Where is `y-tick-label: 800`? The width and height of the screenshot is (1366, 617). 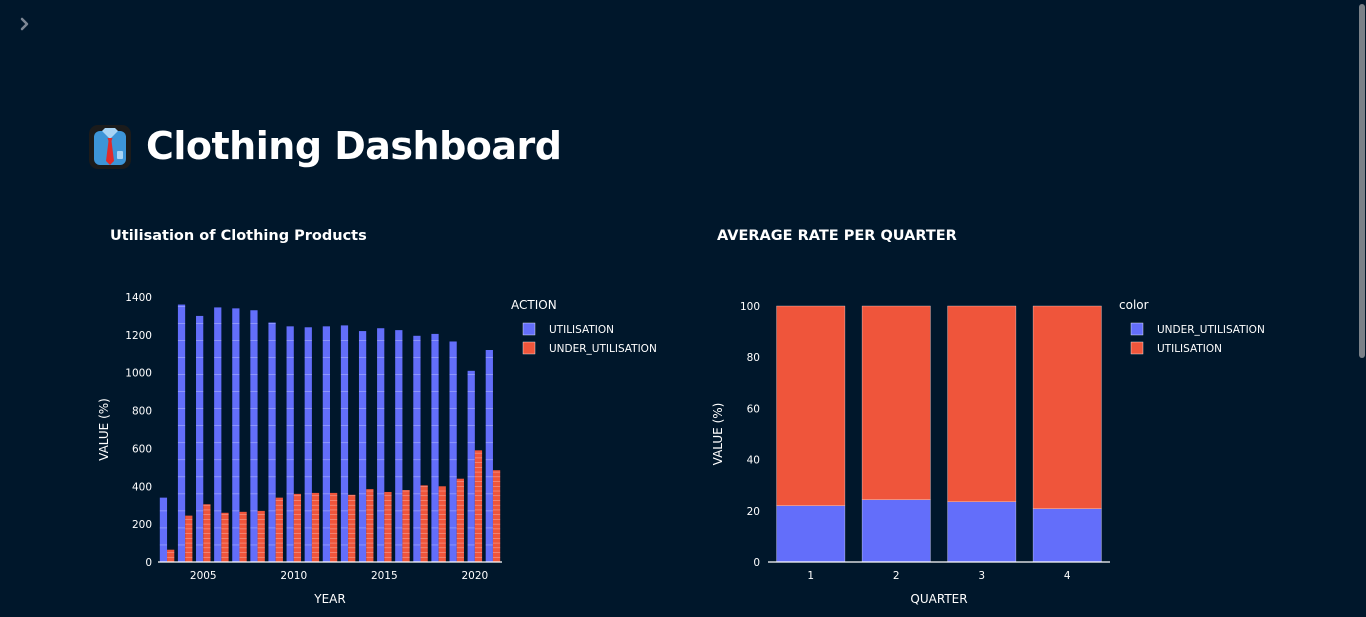 y-tick-label: 800 is located at coordinates (142, 412).